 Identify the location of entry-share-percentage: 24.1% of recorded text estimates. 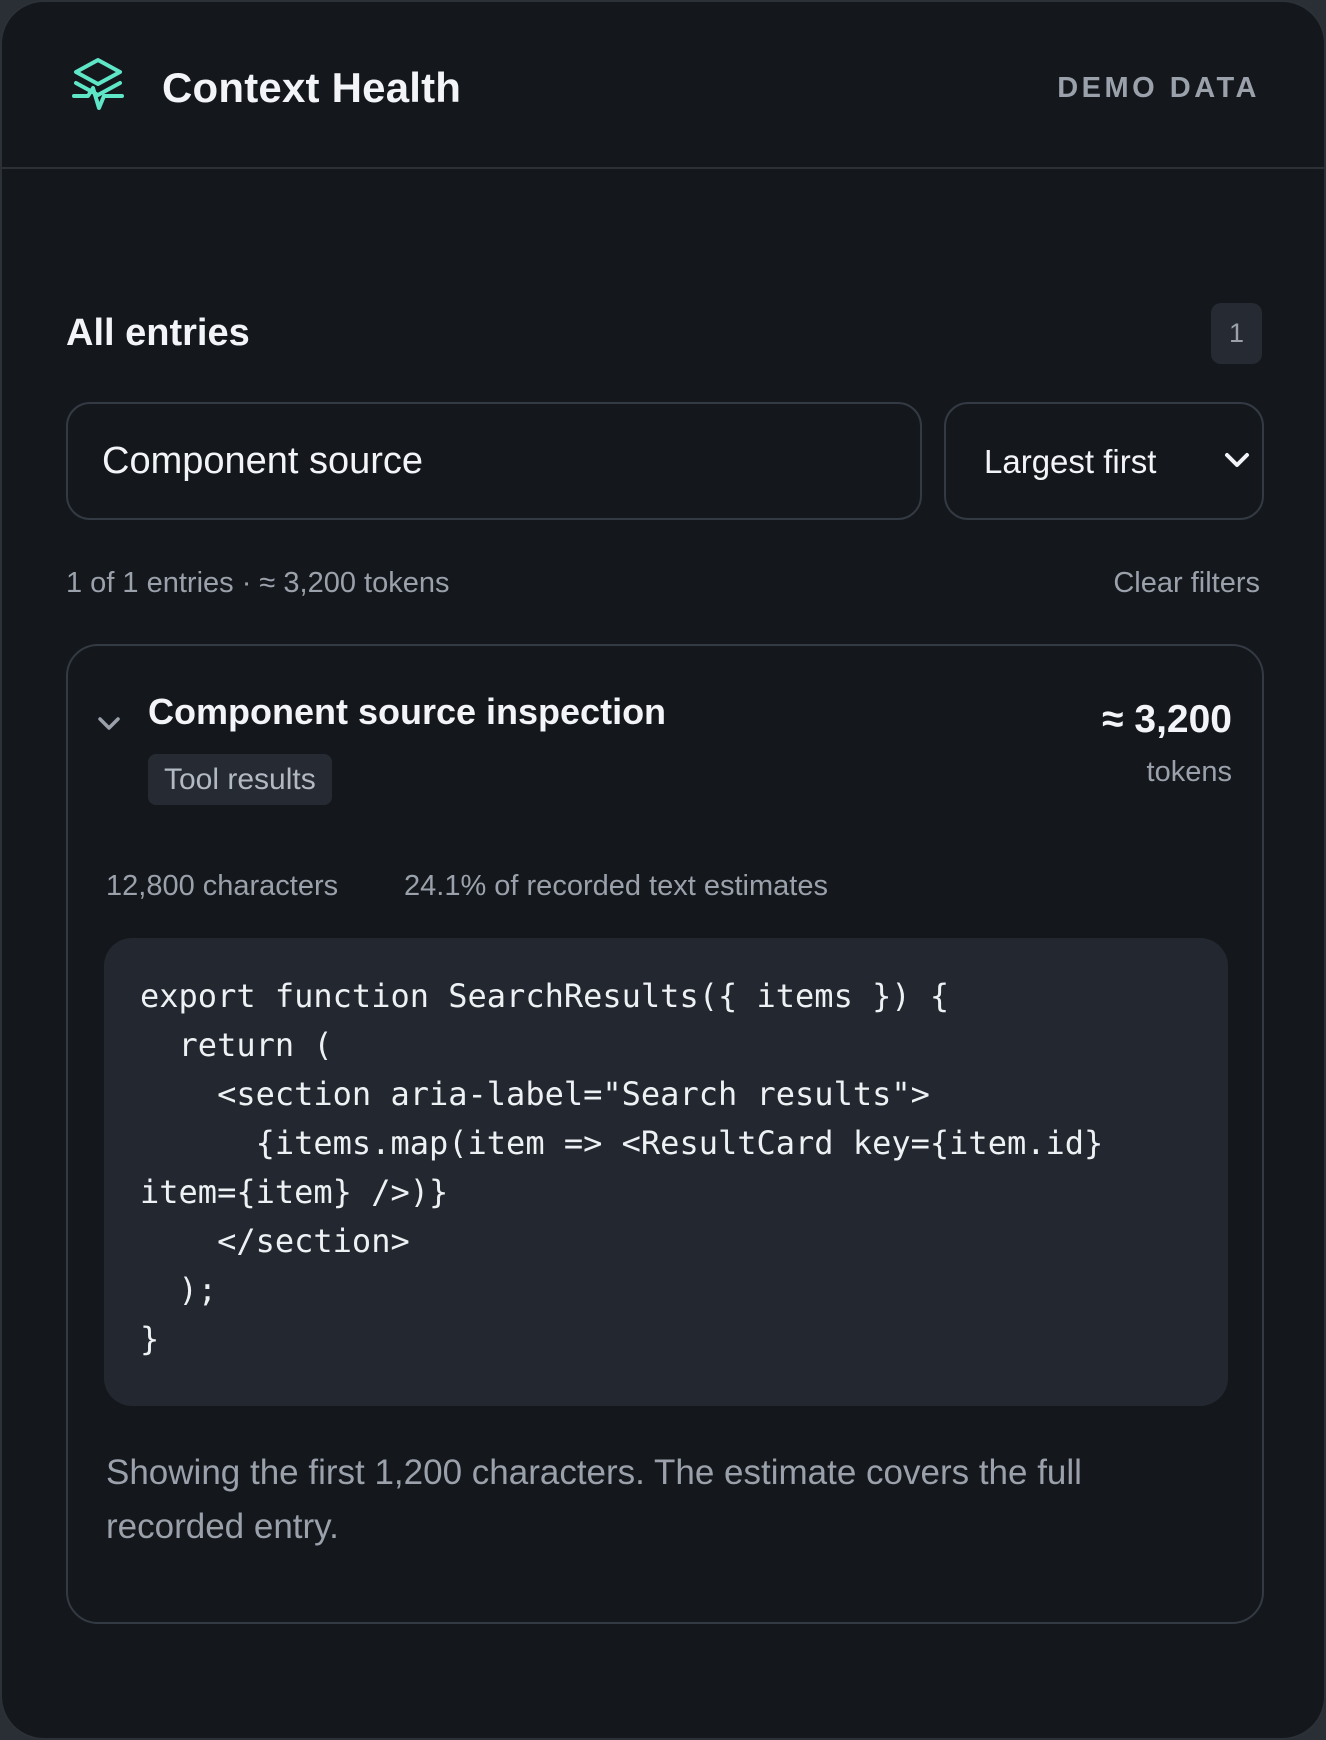
(616, 886).